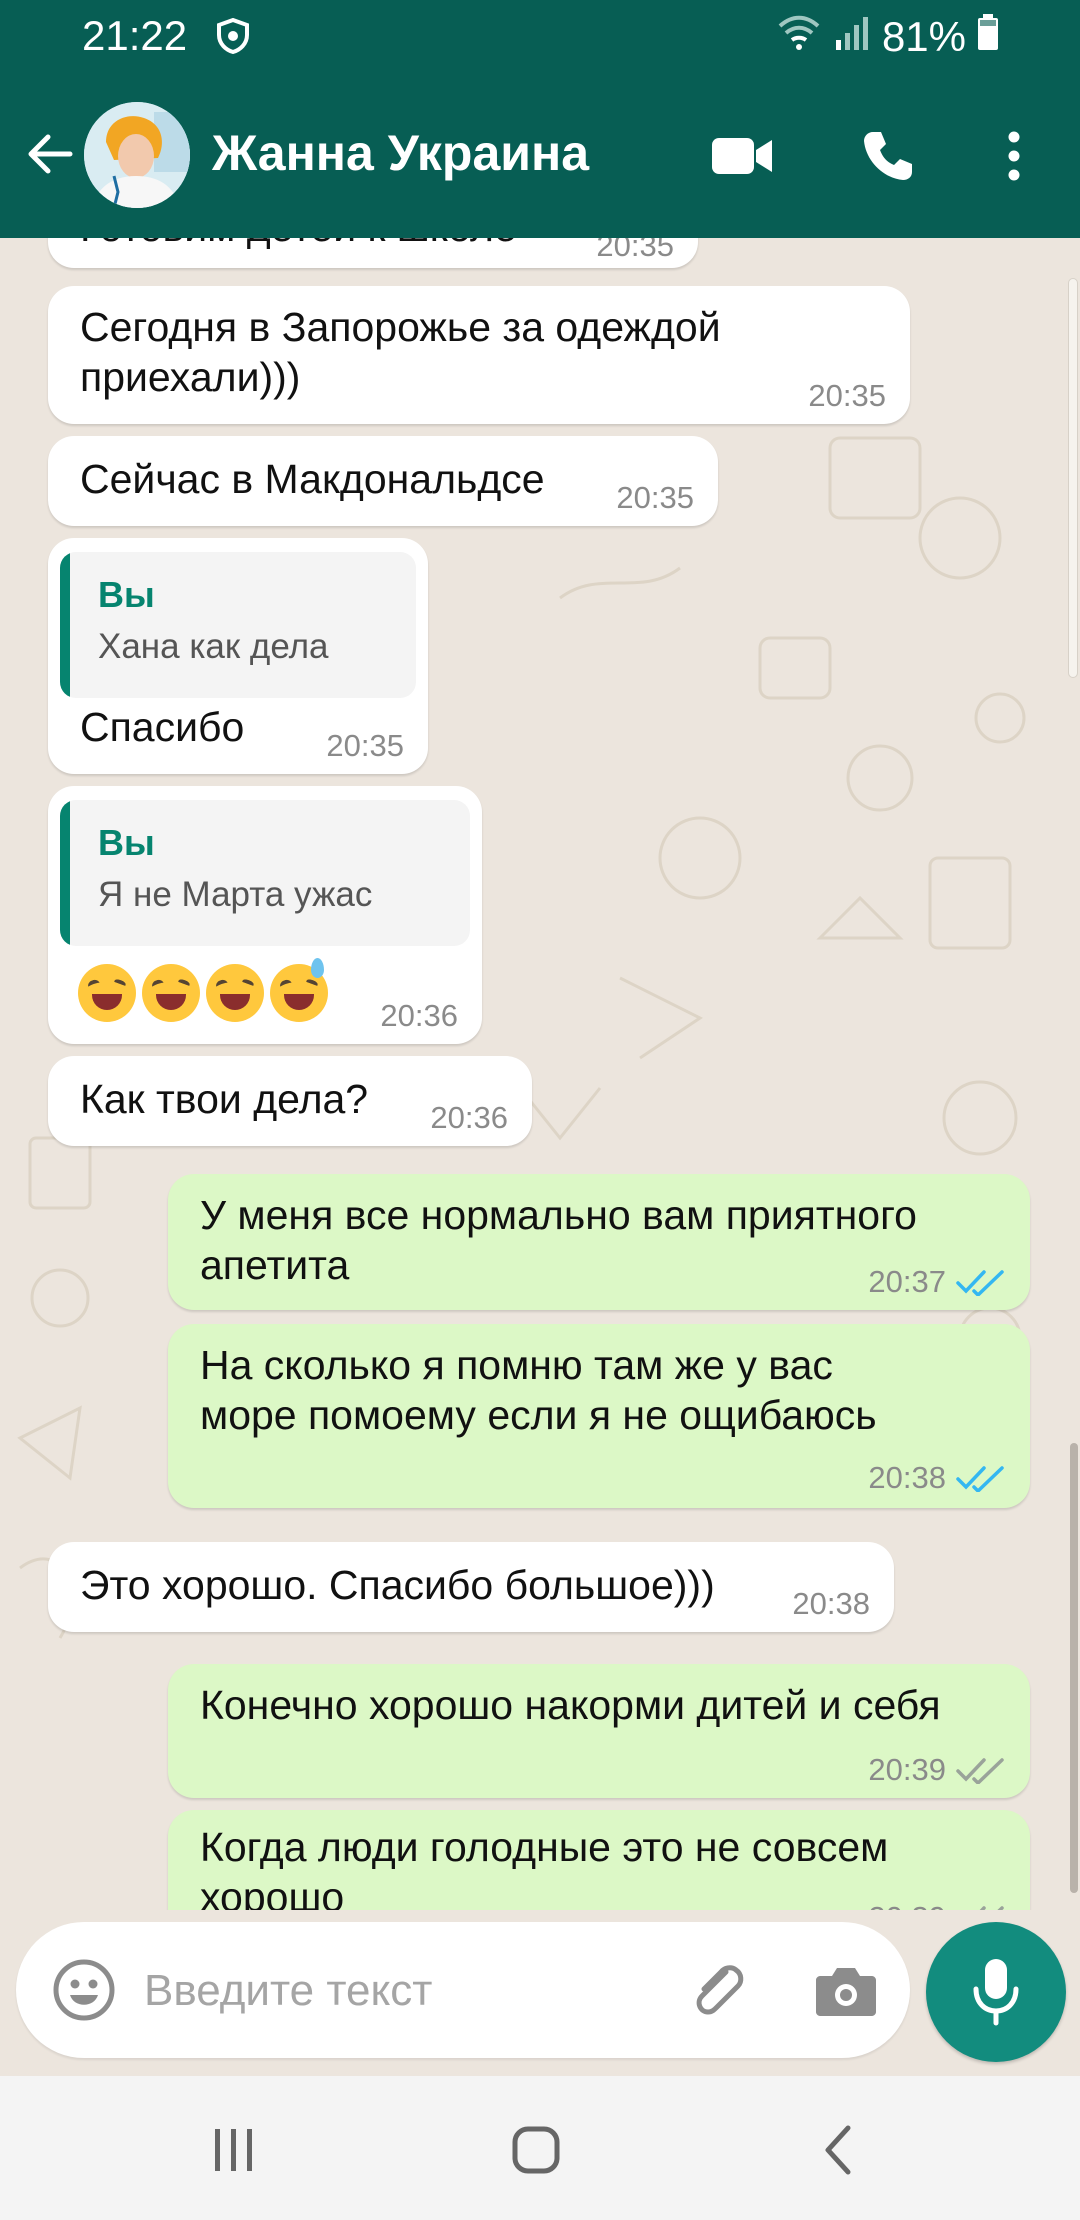 The image size is (1080, 2220). I want to click on quote-text: Я не Марта ужас, so click(235, 894).